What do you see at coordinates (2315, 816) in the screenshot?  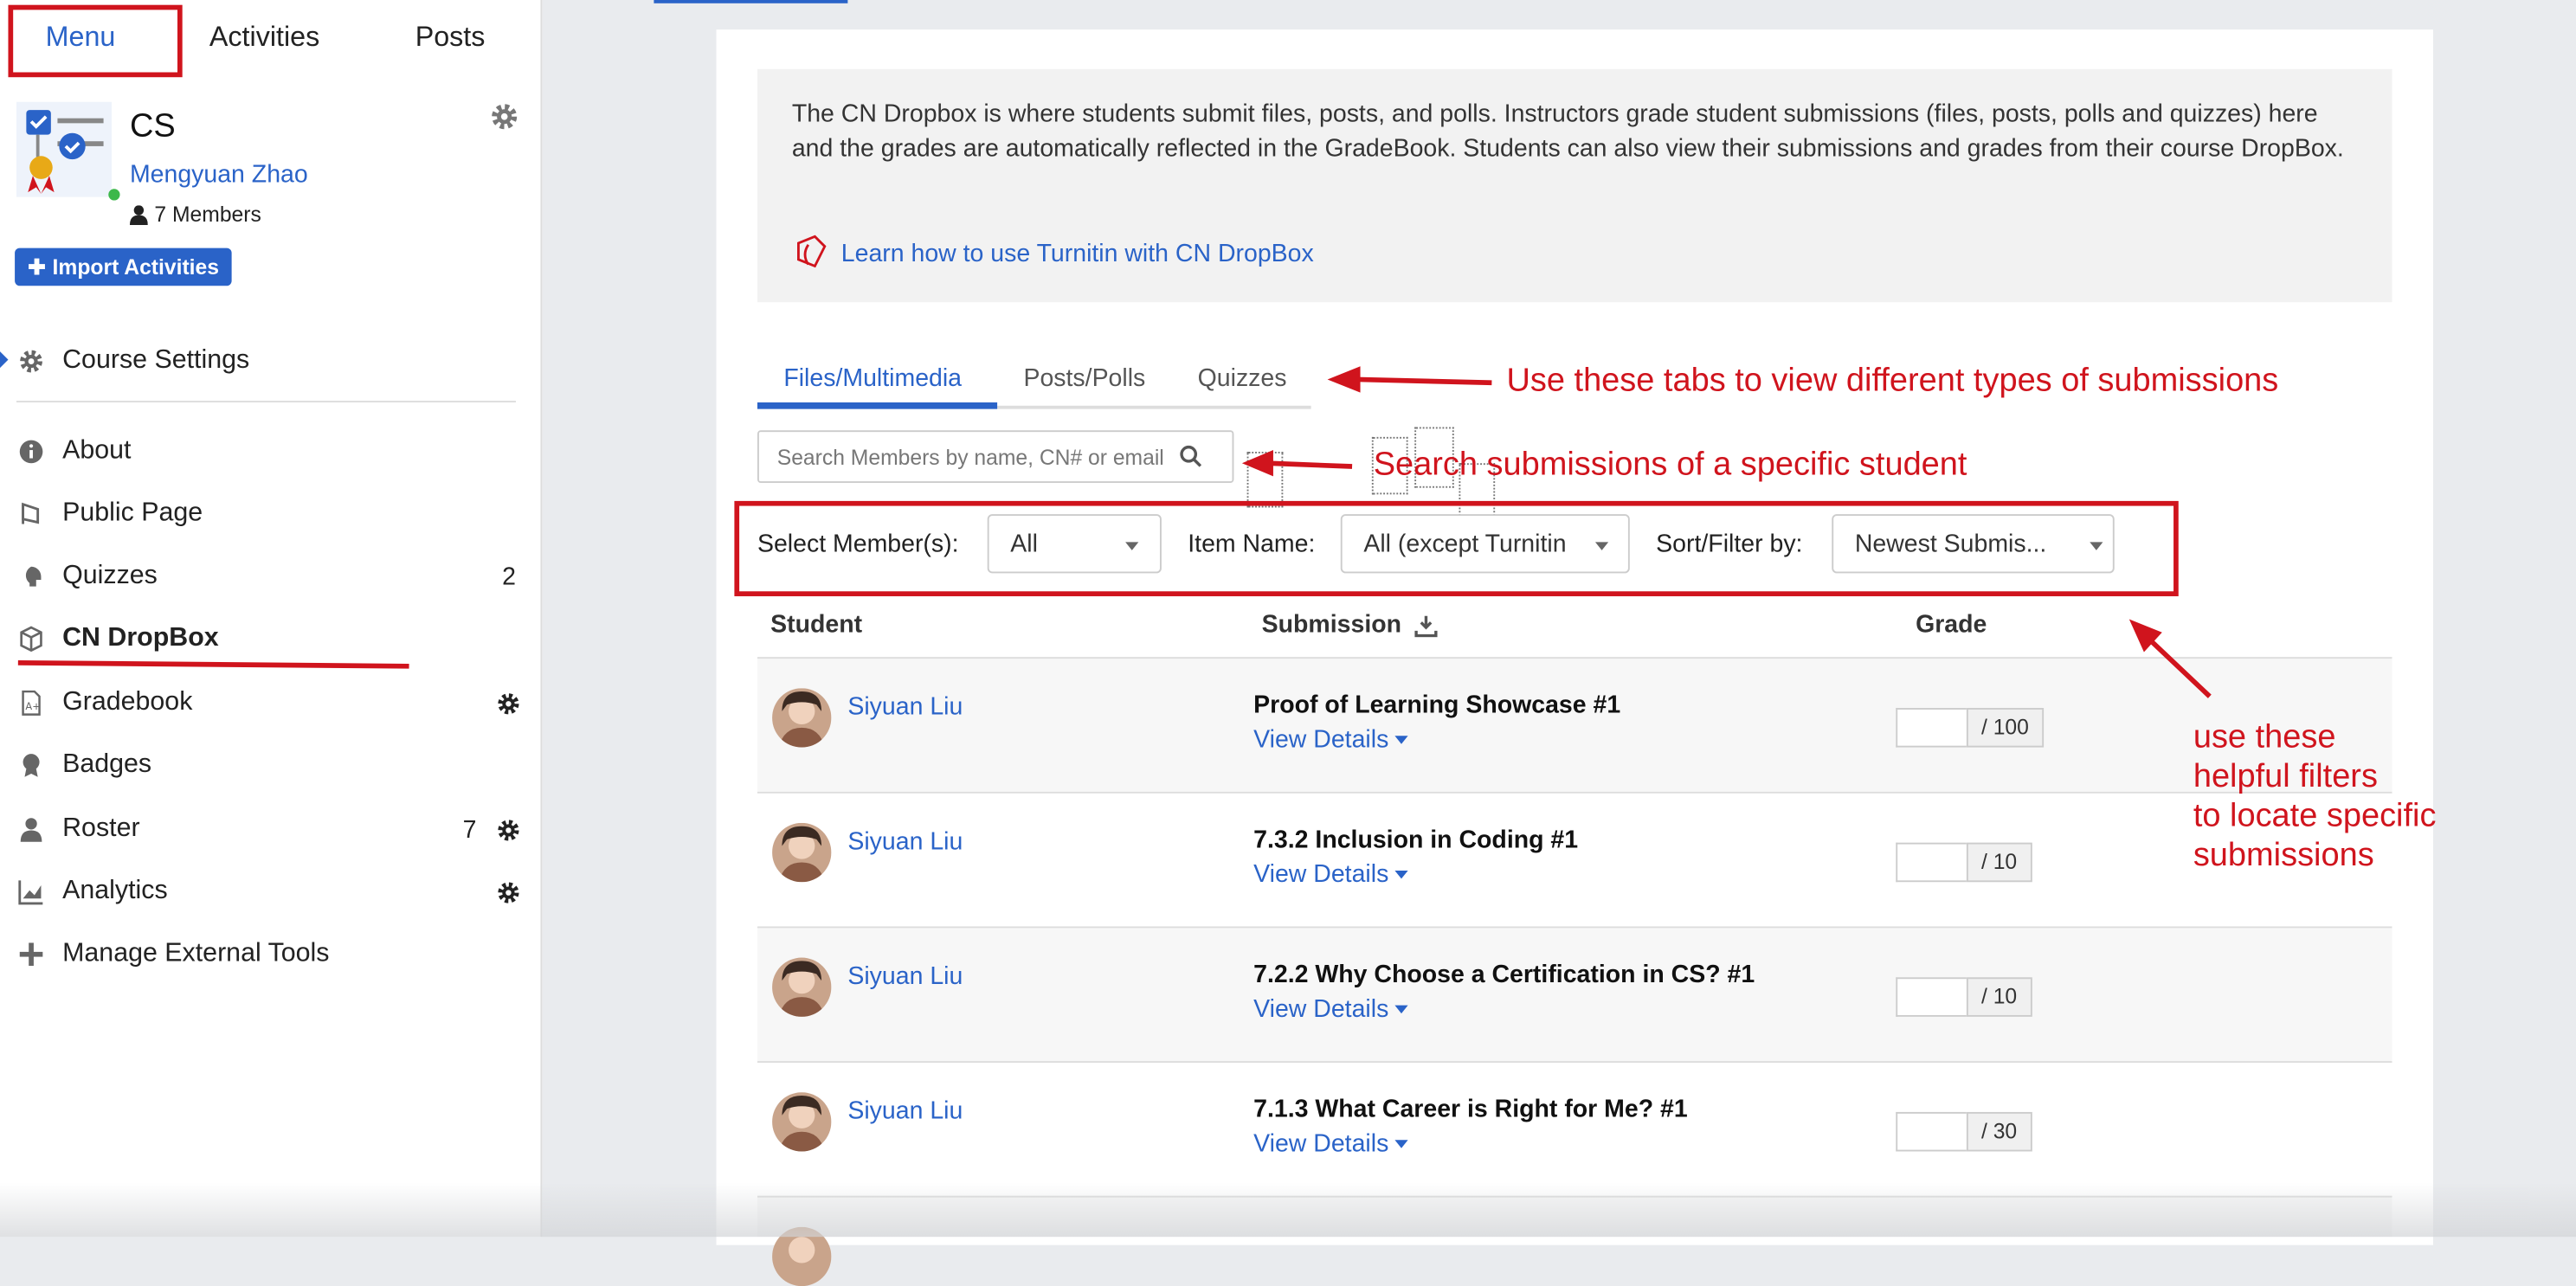 I see `filters-annotation-line: to locate specific` at bounding box center [2315, 816].